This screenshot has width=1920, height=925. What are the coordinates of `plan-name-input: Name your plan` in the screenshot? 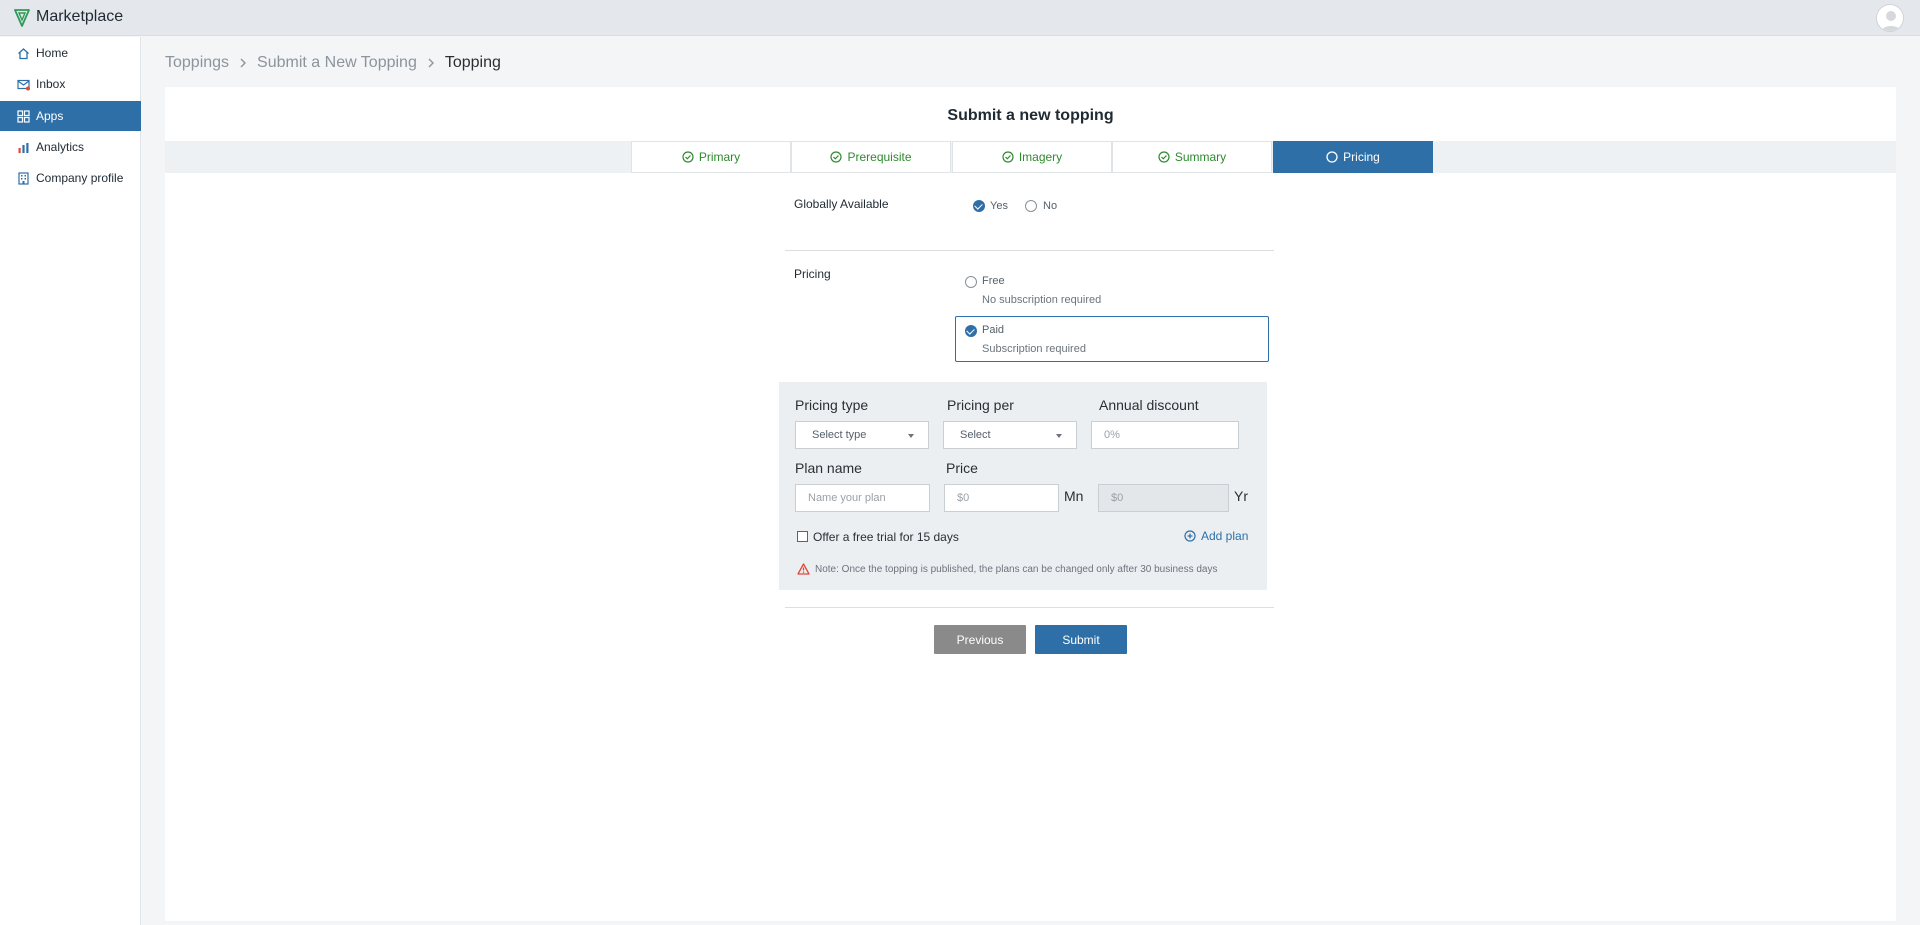 It's located at (862, 498).